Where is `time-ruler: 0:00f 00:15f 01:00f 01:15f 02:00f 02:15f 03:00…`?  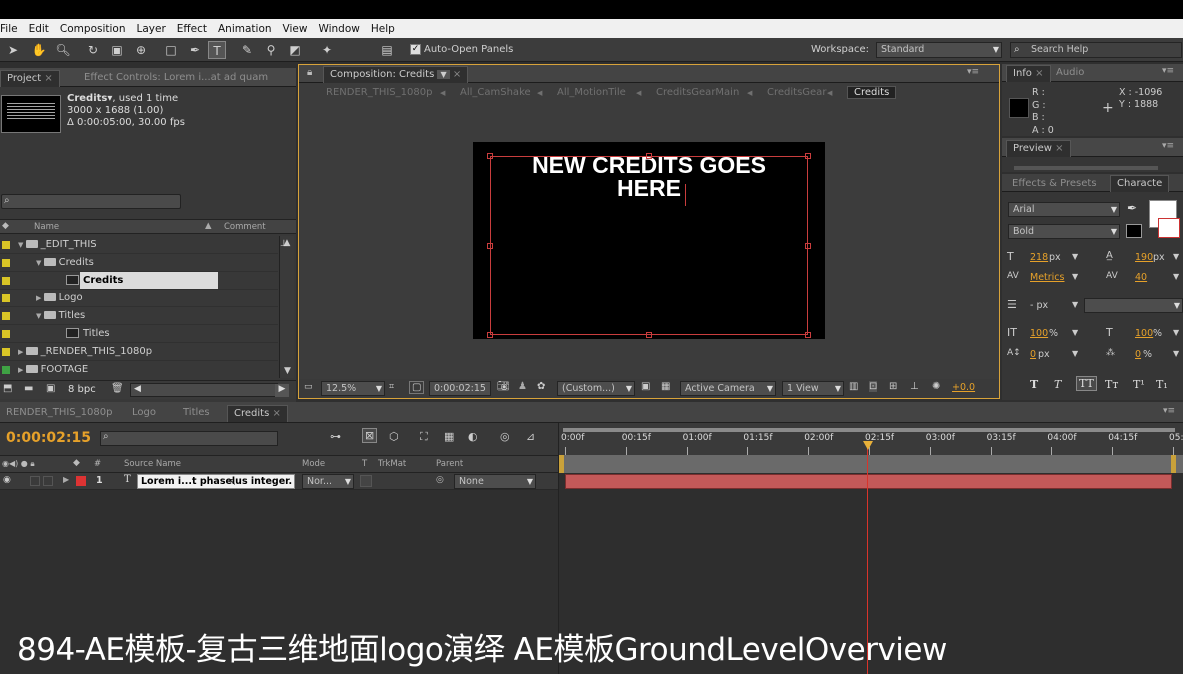
time-ruler: 0:00f 00:15f 01:00f 01:15f 02:00f 02:15f 03:00… is located at coordinates (871, 439).